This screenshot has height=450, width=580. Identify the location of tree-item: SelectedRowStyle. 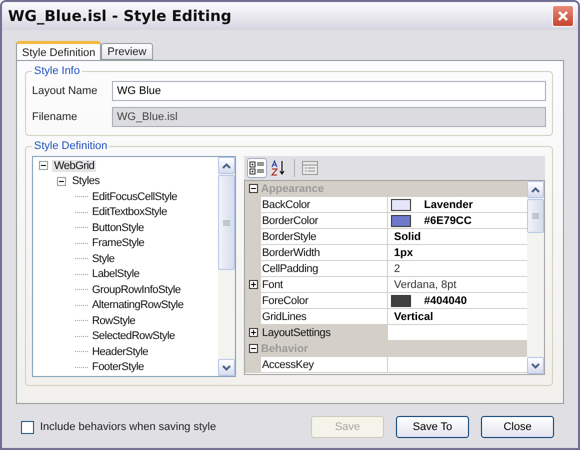
(133, 336).